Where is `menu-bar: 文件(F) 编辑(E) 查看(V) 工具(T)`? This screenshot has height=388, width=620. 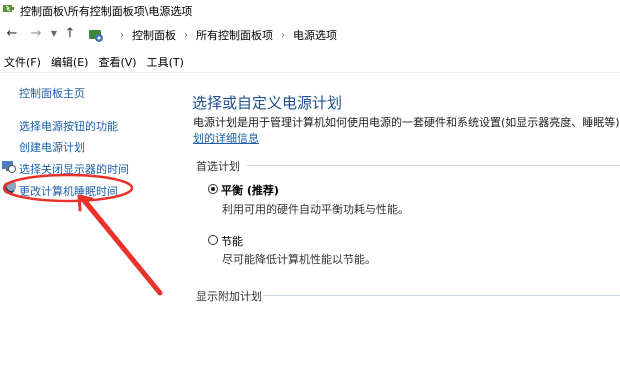
menu-bar: 文件(F) 编辑(E) 查看(V) 工具(T) is located at coordinates (310, 62).